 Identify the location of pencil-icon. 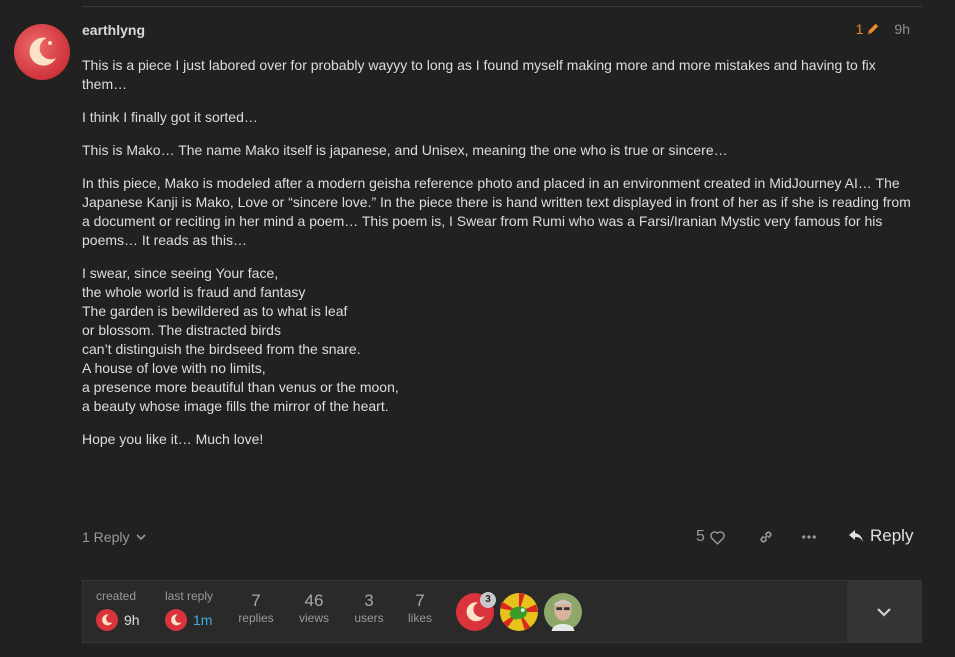
(873, 29).